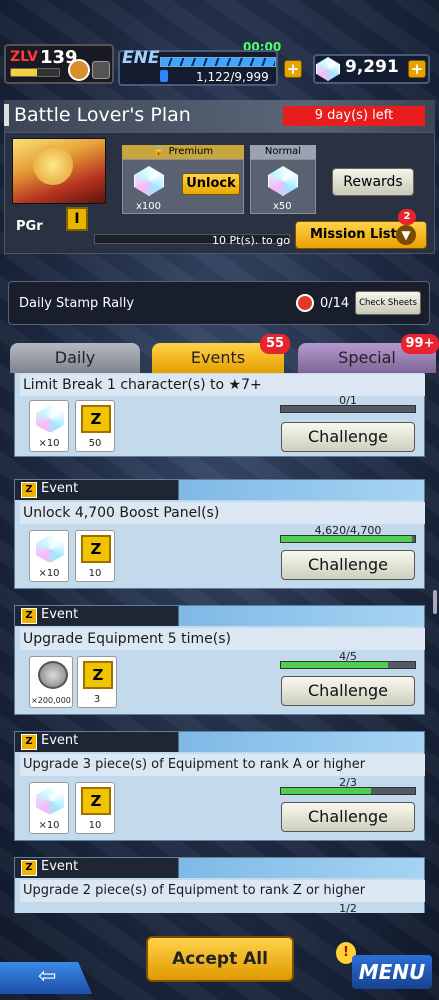 This screenshot has width=439, height=1000. I want to click on energy-value: 1,122/9,999, so click(232, 77).